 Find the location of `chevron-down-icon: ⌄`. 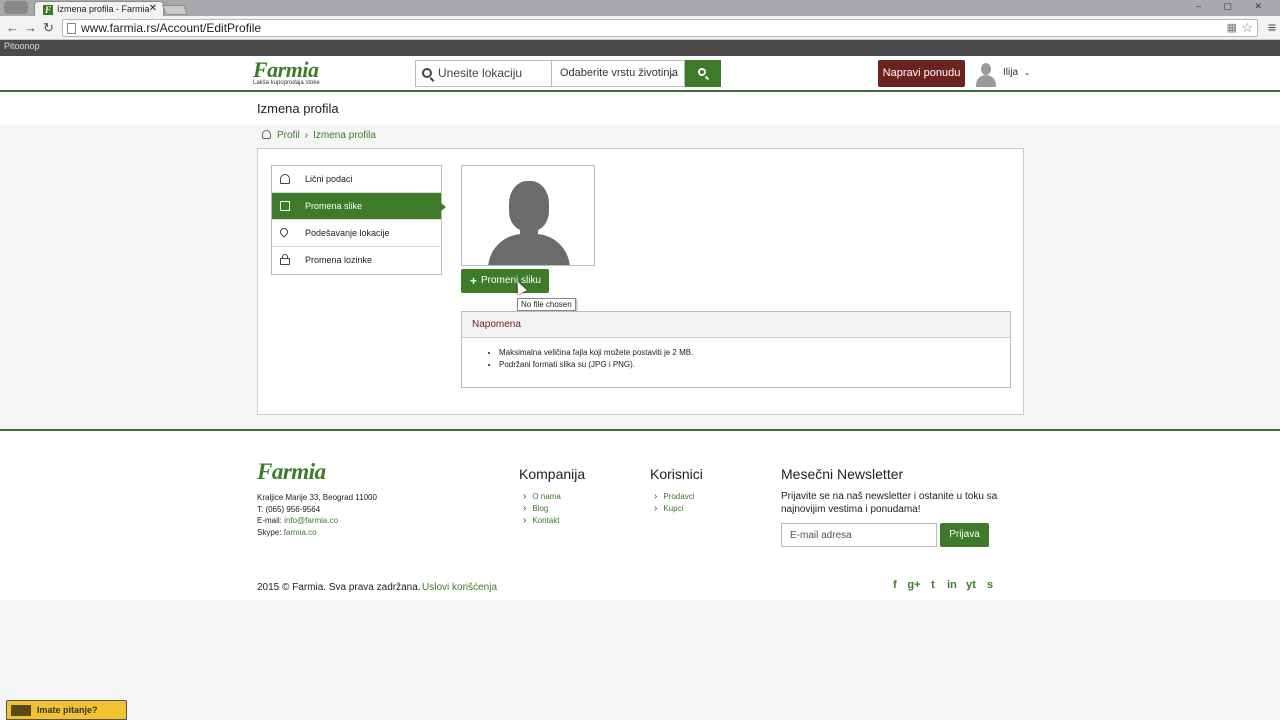

chevron-down-icon: ⌄ is located at coordinates (672, 73).